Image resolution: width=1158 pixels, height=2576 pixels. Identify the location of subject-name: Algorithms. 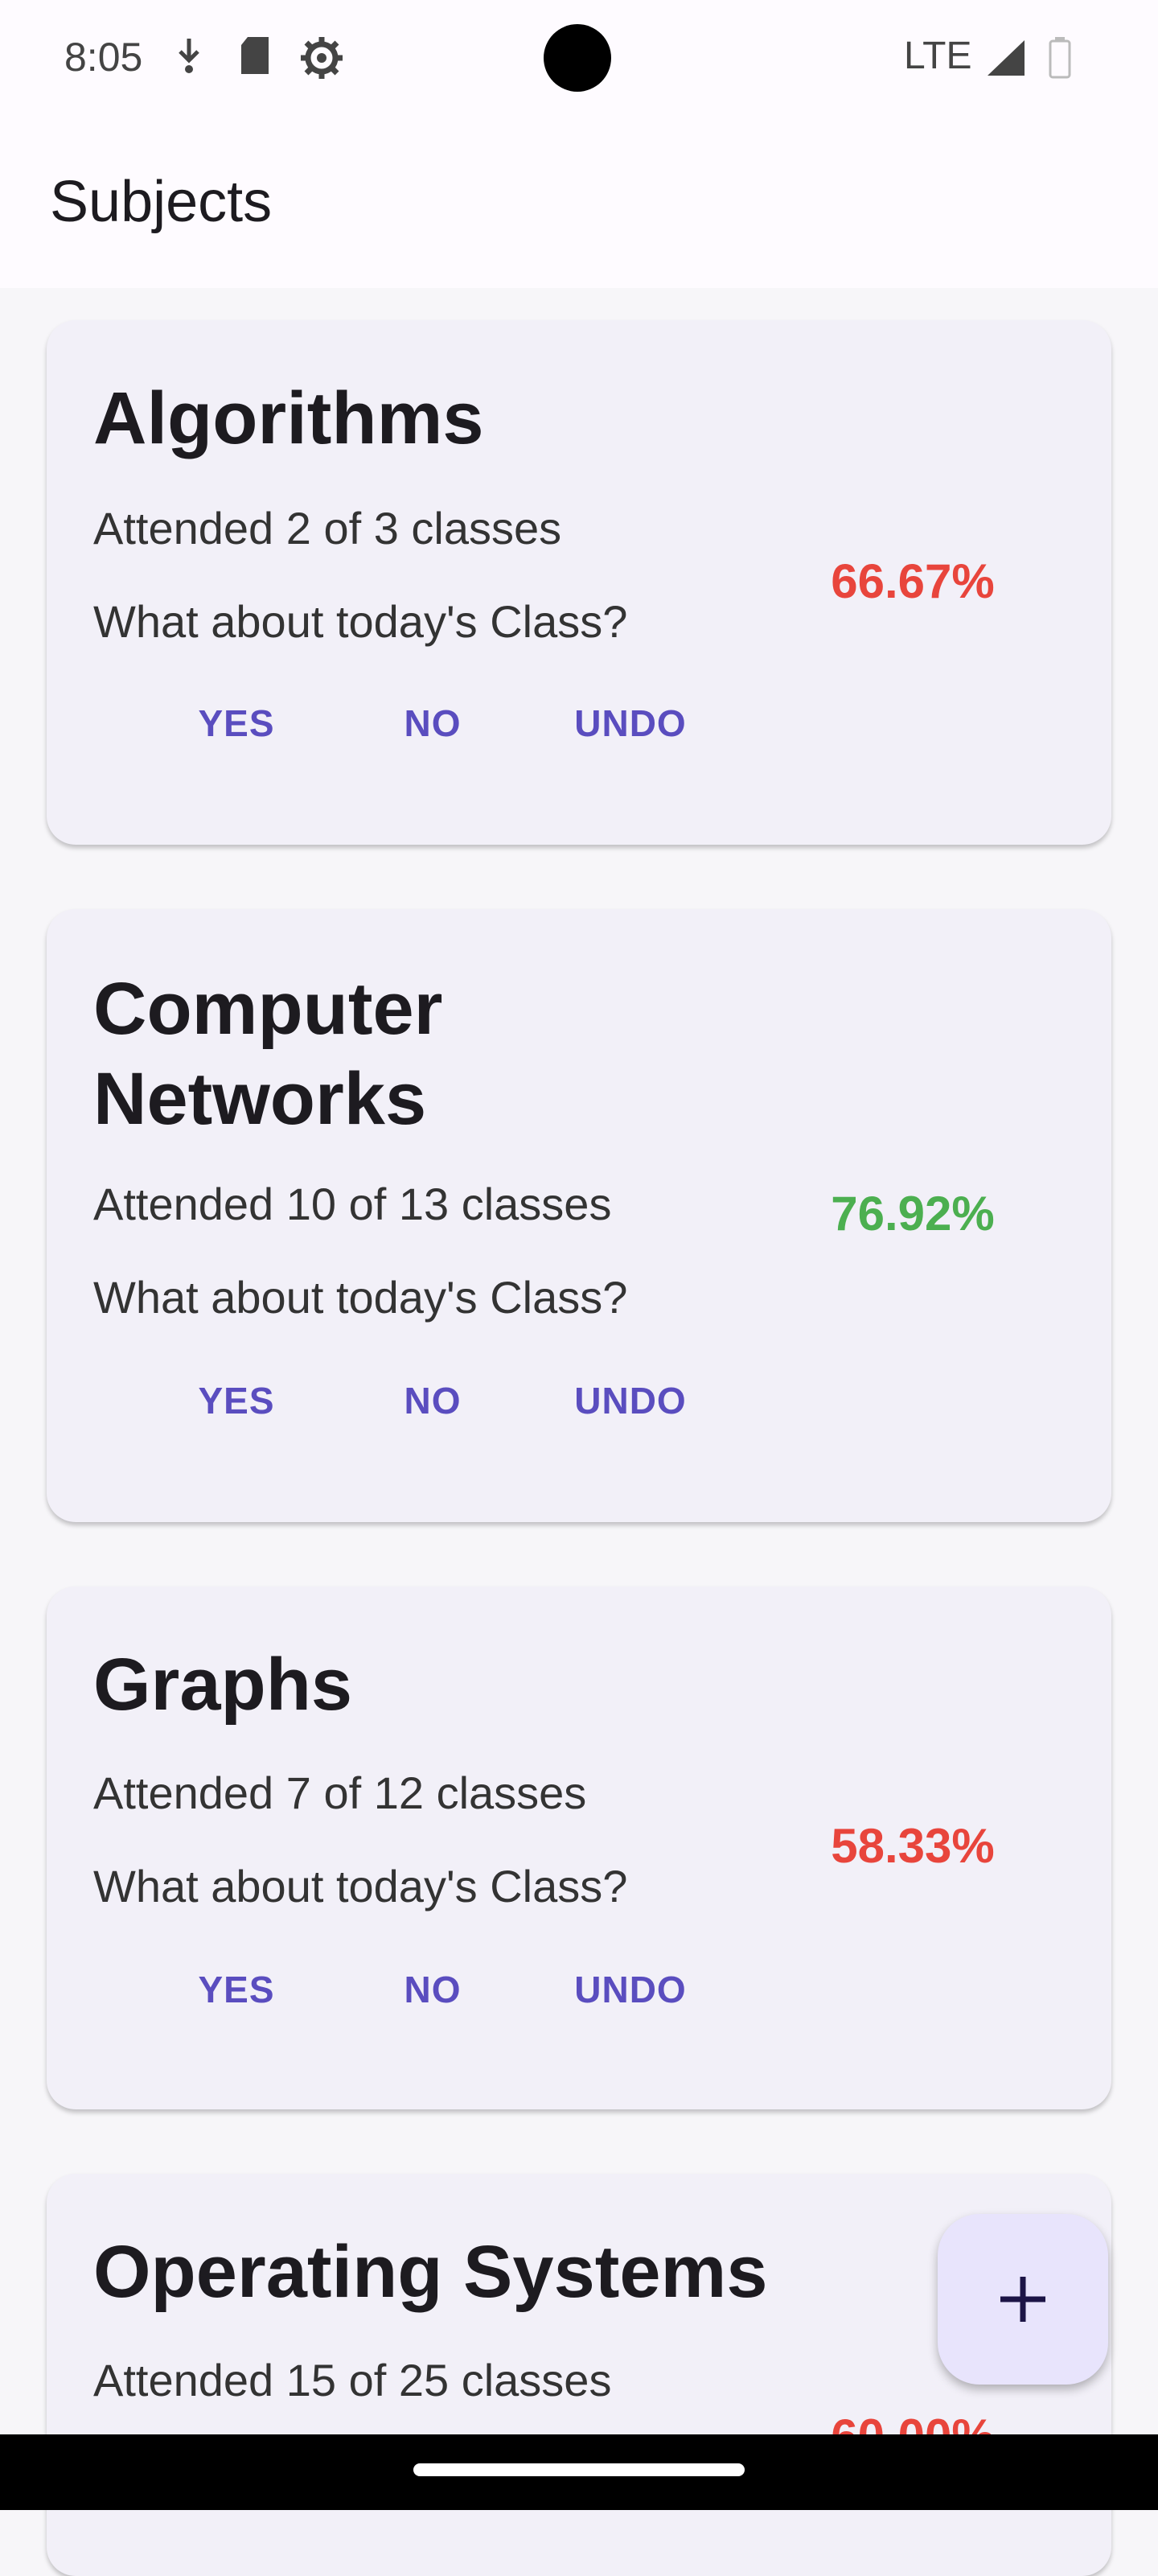
(288, 418).